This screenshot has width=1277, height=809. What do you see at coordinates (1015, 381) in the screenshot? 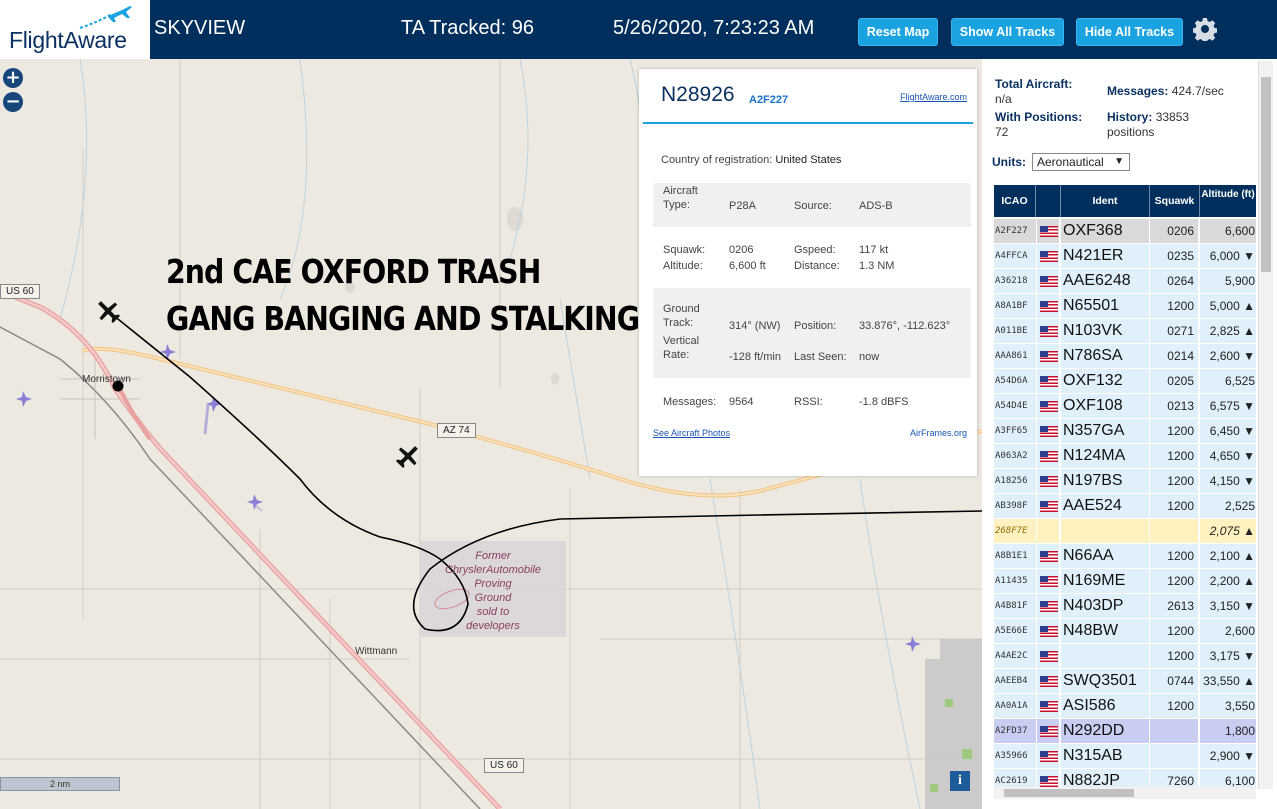
I see `row-icao: A54D6A` at bounding box center [1015, 381].